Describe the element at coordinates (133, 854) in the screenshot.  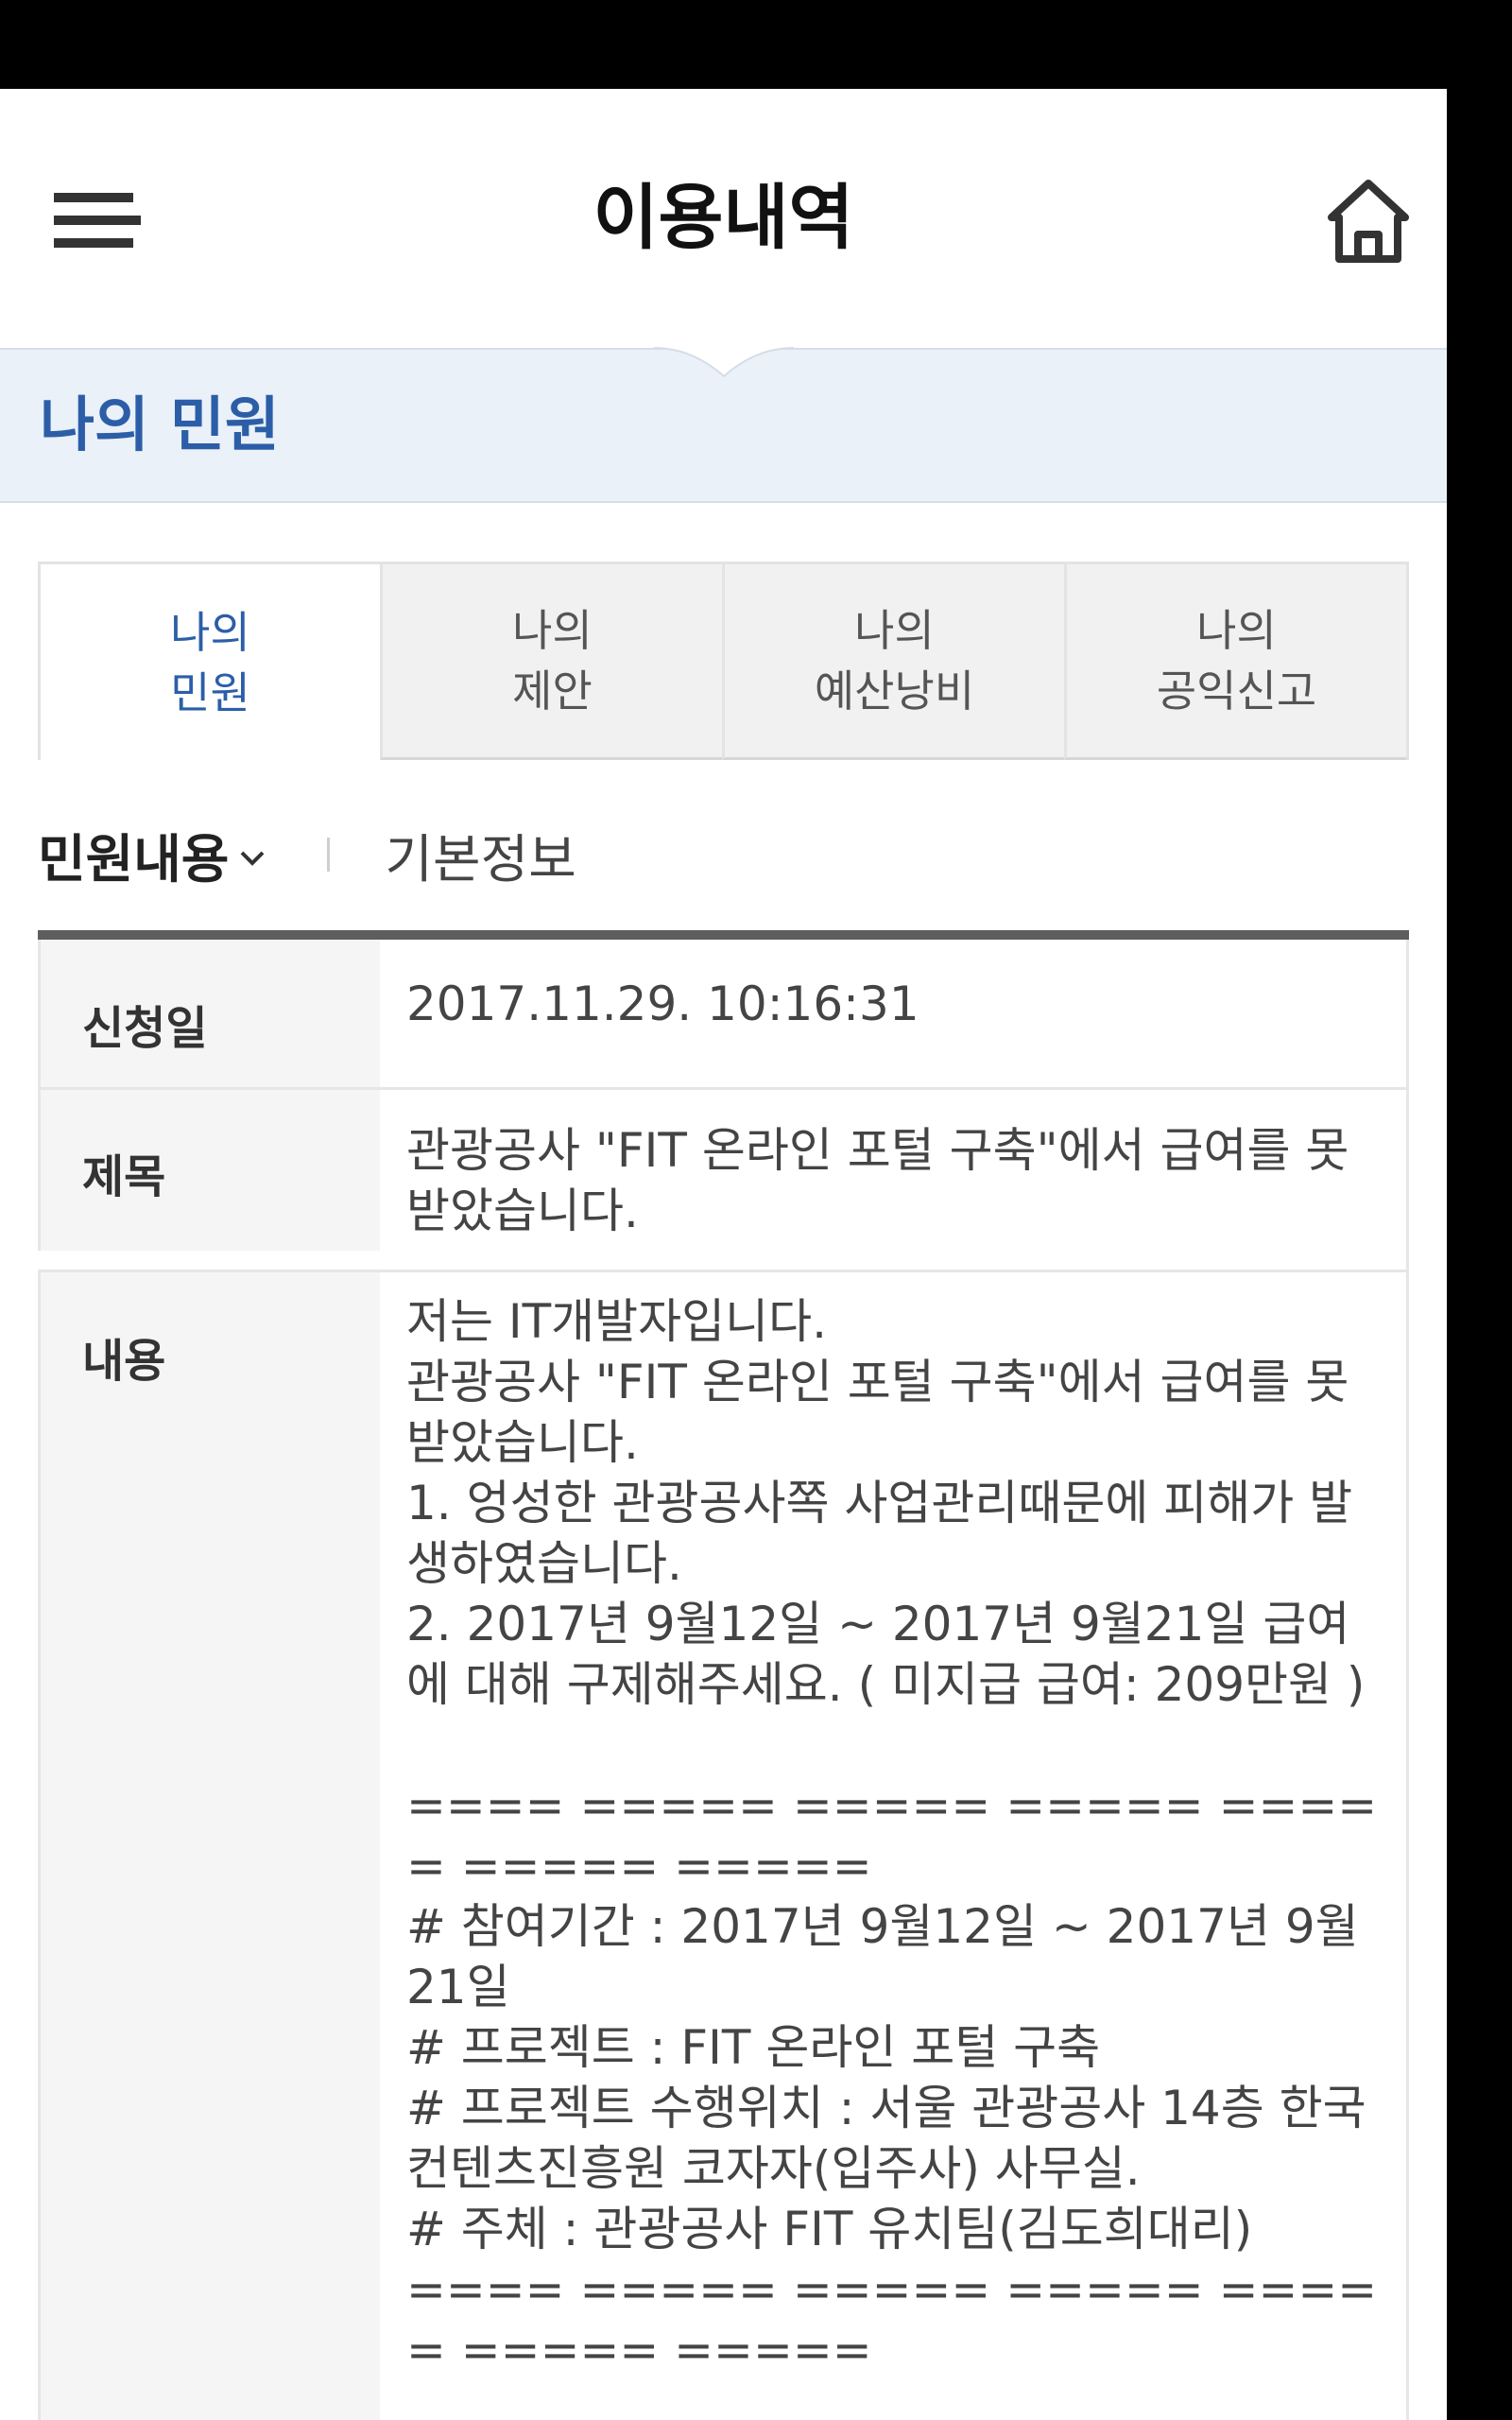
I see `subtab-petition-content: 민원내용` at that location.